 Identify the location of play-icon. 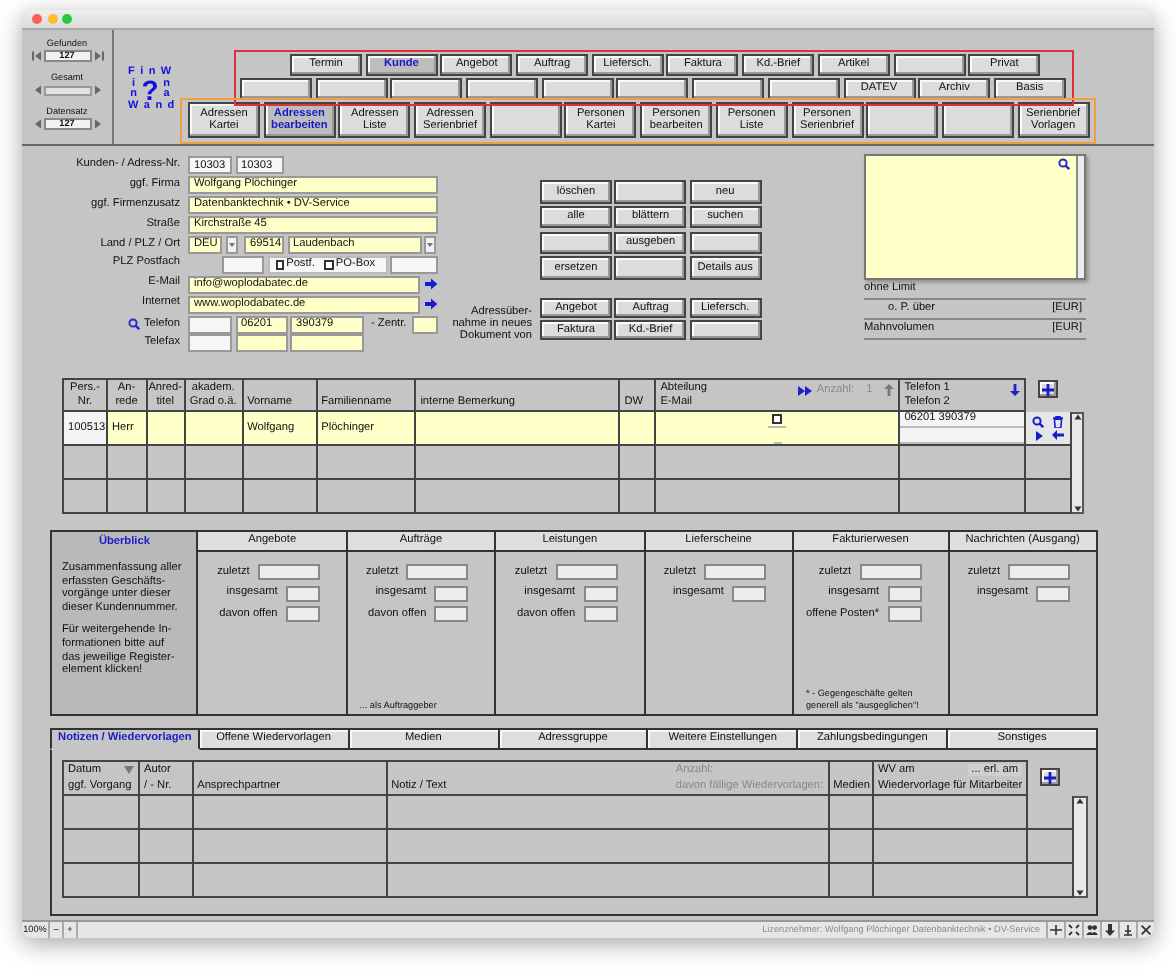
(1038, 435).